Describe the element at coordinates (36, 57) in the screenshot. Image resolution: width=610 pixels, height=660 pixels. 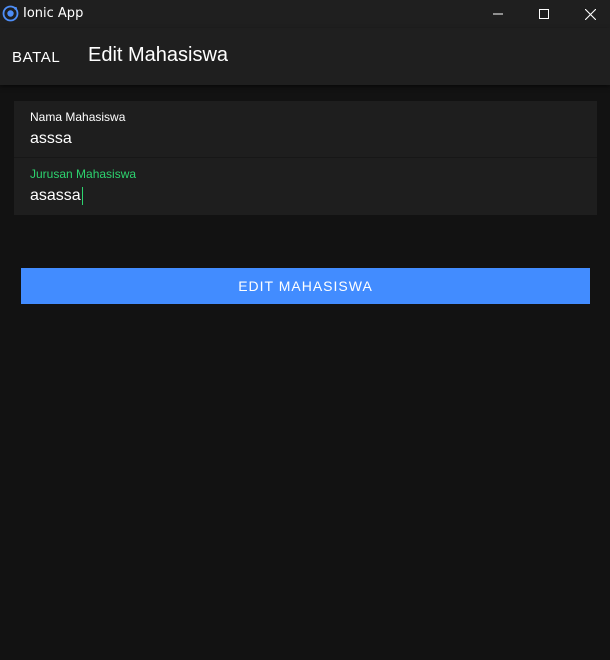
I see `cancel-button: BATAL` at that location.